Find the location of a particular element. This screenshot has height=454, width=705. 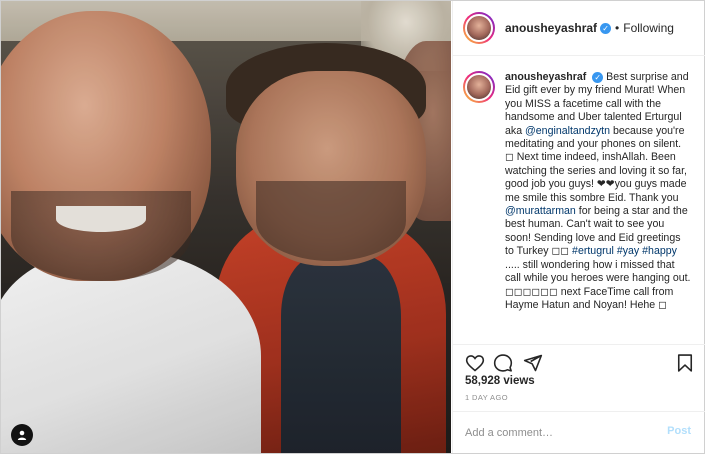

post-header: anousheyashraf ✓ • Following is located at coordinates (579, 28).